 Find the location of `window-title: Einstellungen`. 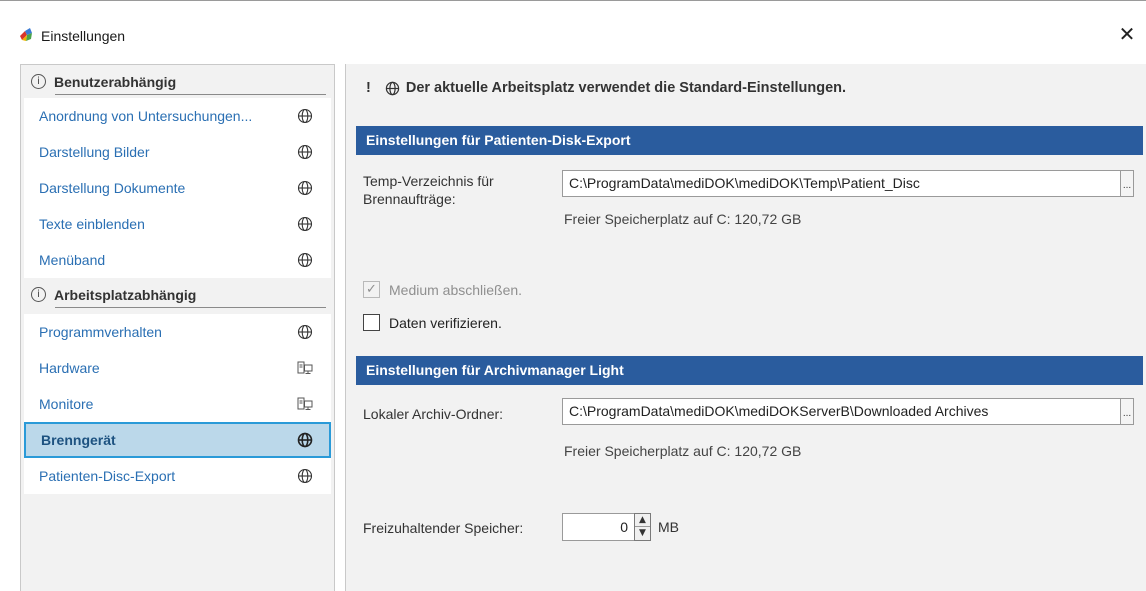

window-title: Einstellungen is located at coordinates (83, 36).